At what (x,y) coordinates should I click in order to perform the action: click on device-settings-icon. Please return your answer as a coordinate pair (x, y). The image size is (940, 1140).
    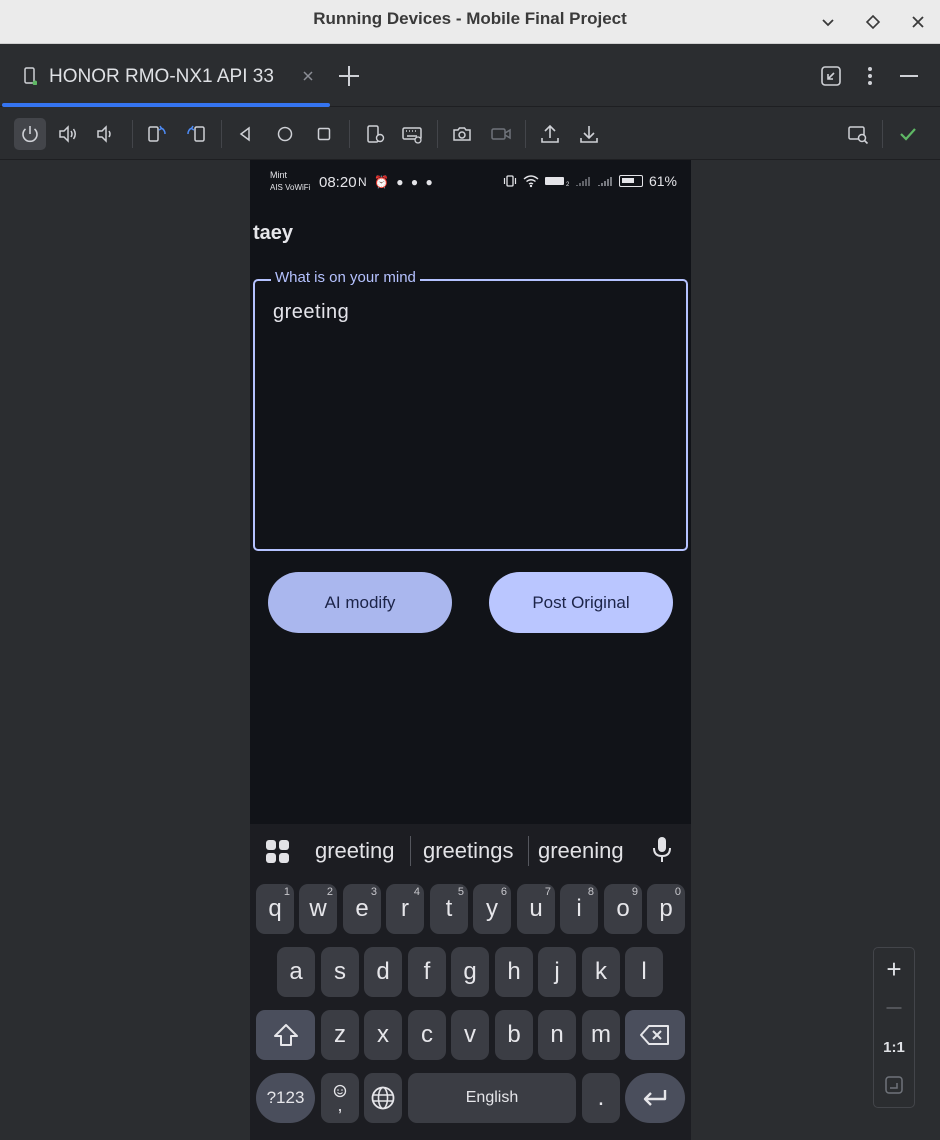
    Looking at the image, I should click on (375, 134).